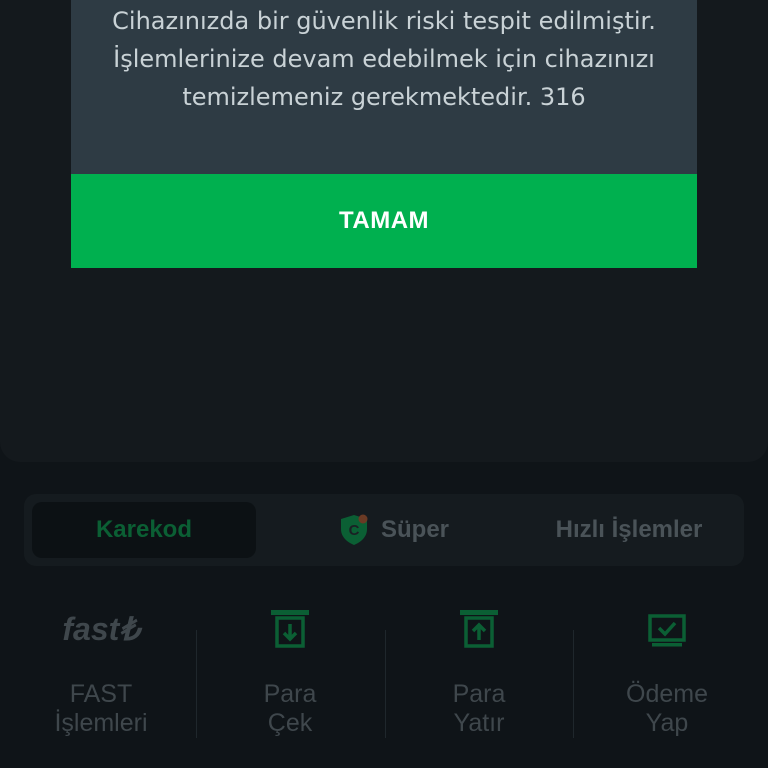  I want to click on action-para-cek-label: Para Çek, so click(290, 709).